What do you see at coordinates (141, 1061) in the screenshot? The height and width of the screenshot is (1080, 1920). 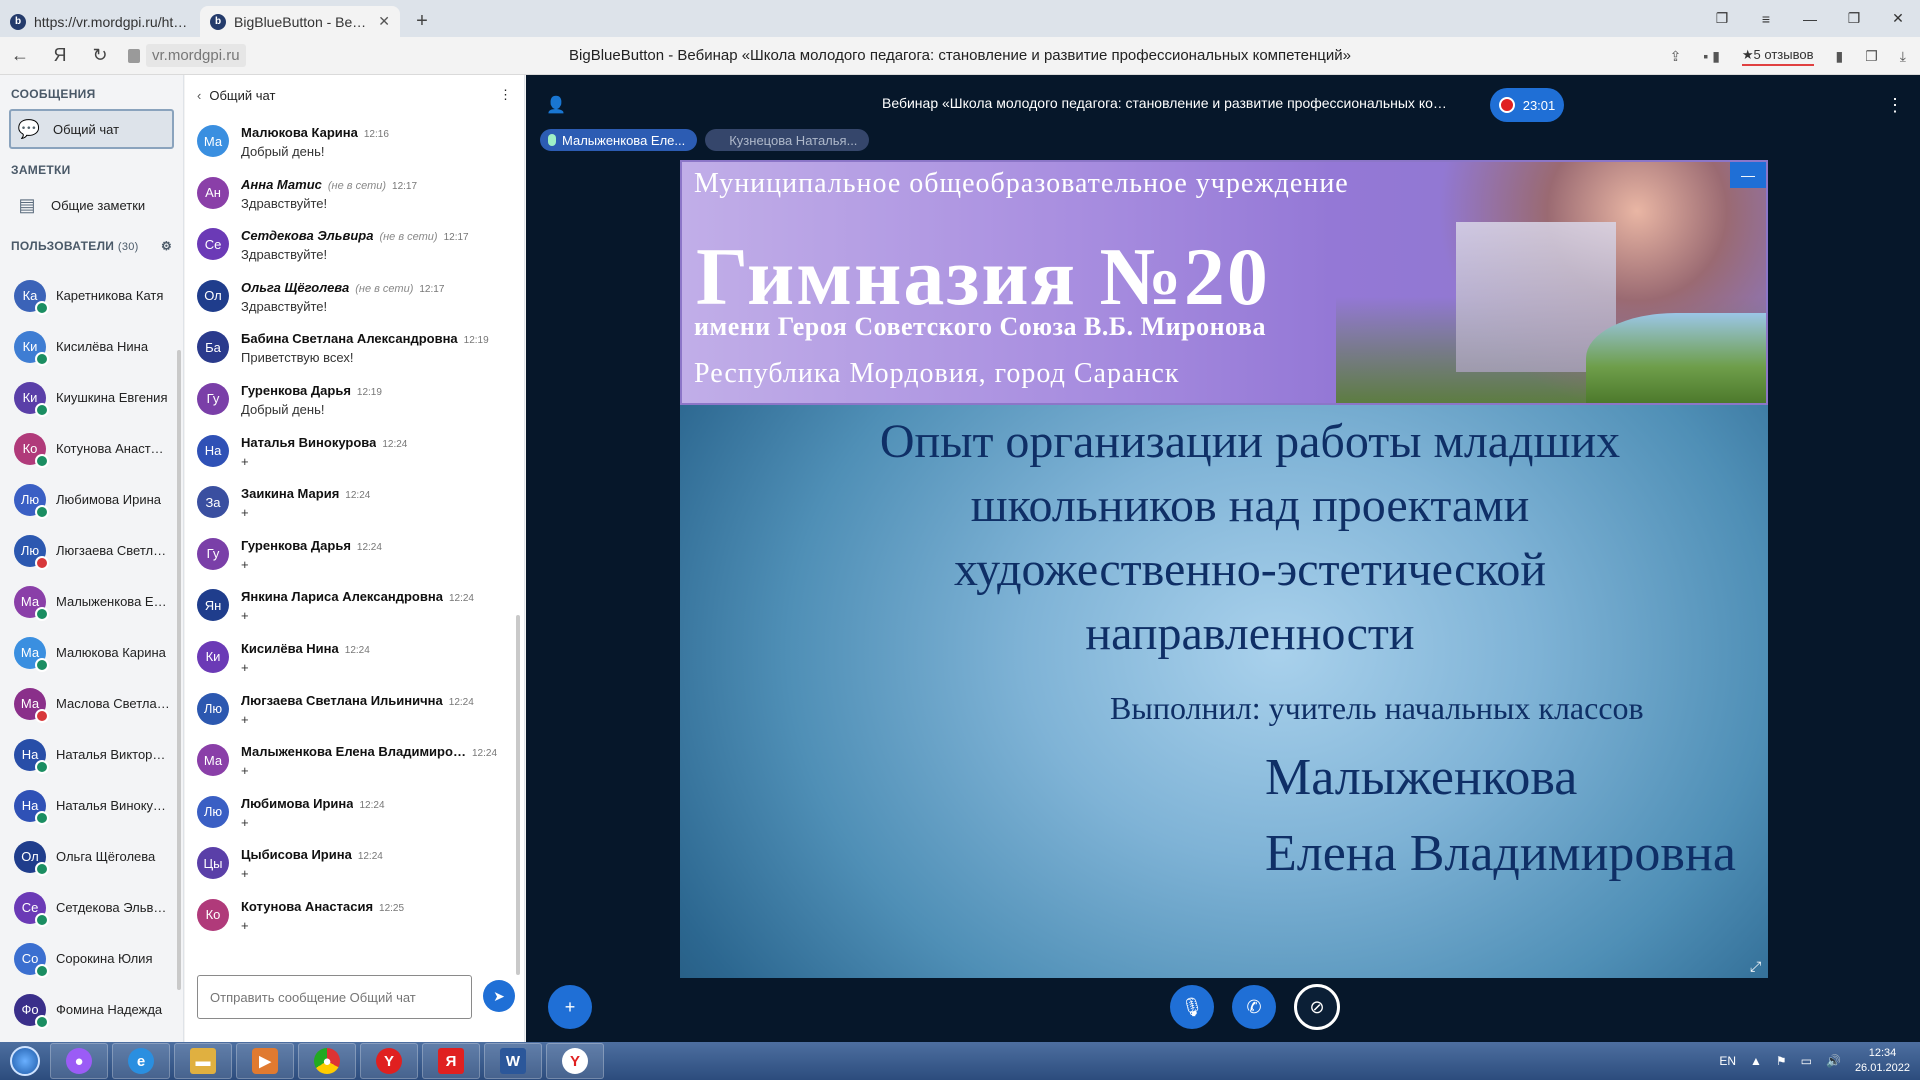 I see `taskbar-app-ie: e` at bounding box center [141, 1061].